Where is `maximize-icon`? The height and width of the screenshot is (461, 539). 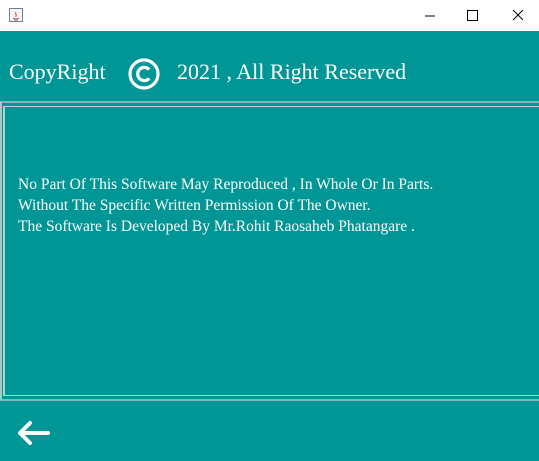
maximize-icon is located at coordinates (472, 15).